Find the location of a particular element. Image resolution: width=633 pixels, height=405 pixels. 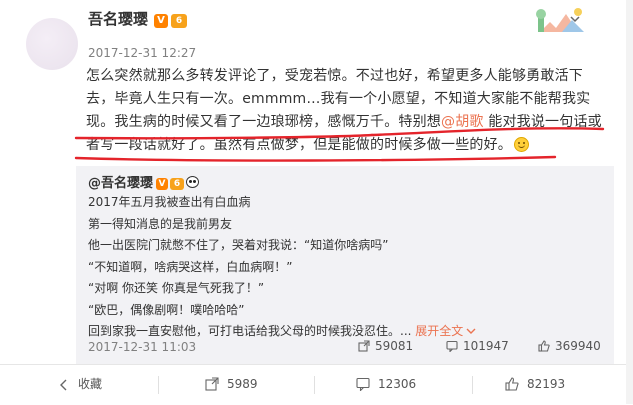

repost-line: “不知道啊，啥病哭这样，白血病啊！” is located at coordinates (190, 266).